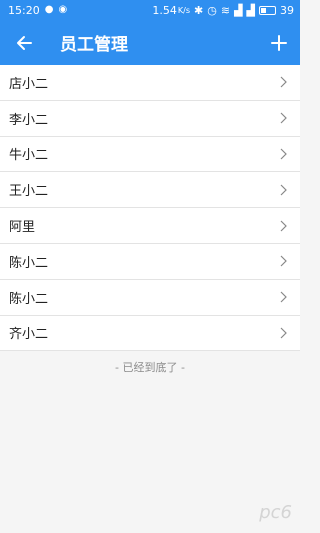 Image resolution: width=320 pixels, height=533 pixels. Describe the element at coordinates (150, 119) in the screenshot. I see `employee-row: 李小二` at that location.